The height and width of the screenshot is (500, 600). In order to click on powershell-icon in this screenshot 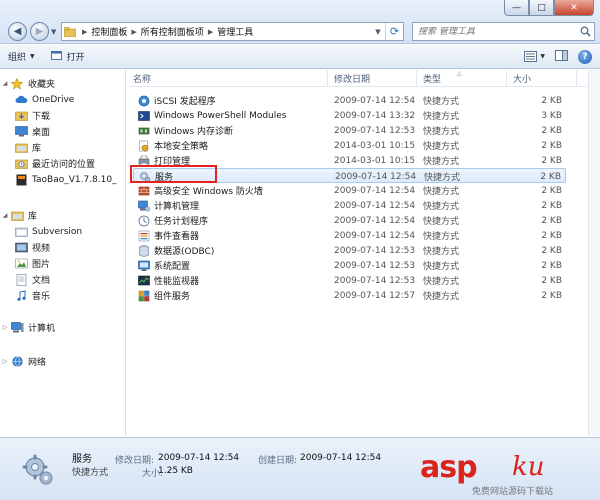, I will do `click(143, 115)`.